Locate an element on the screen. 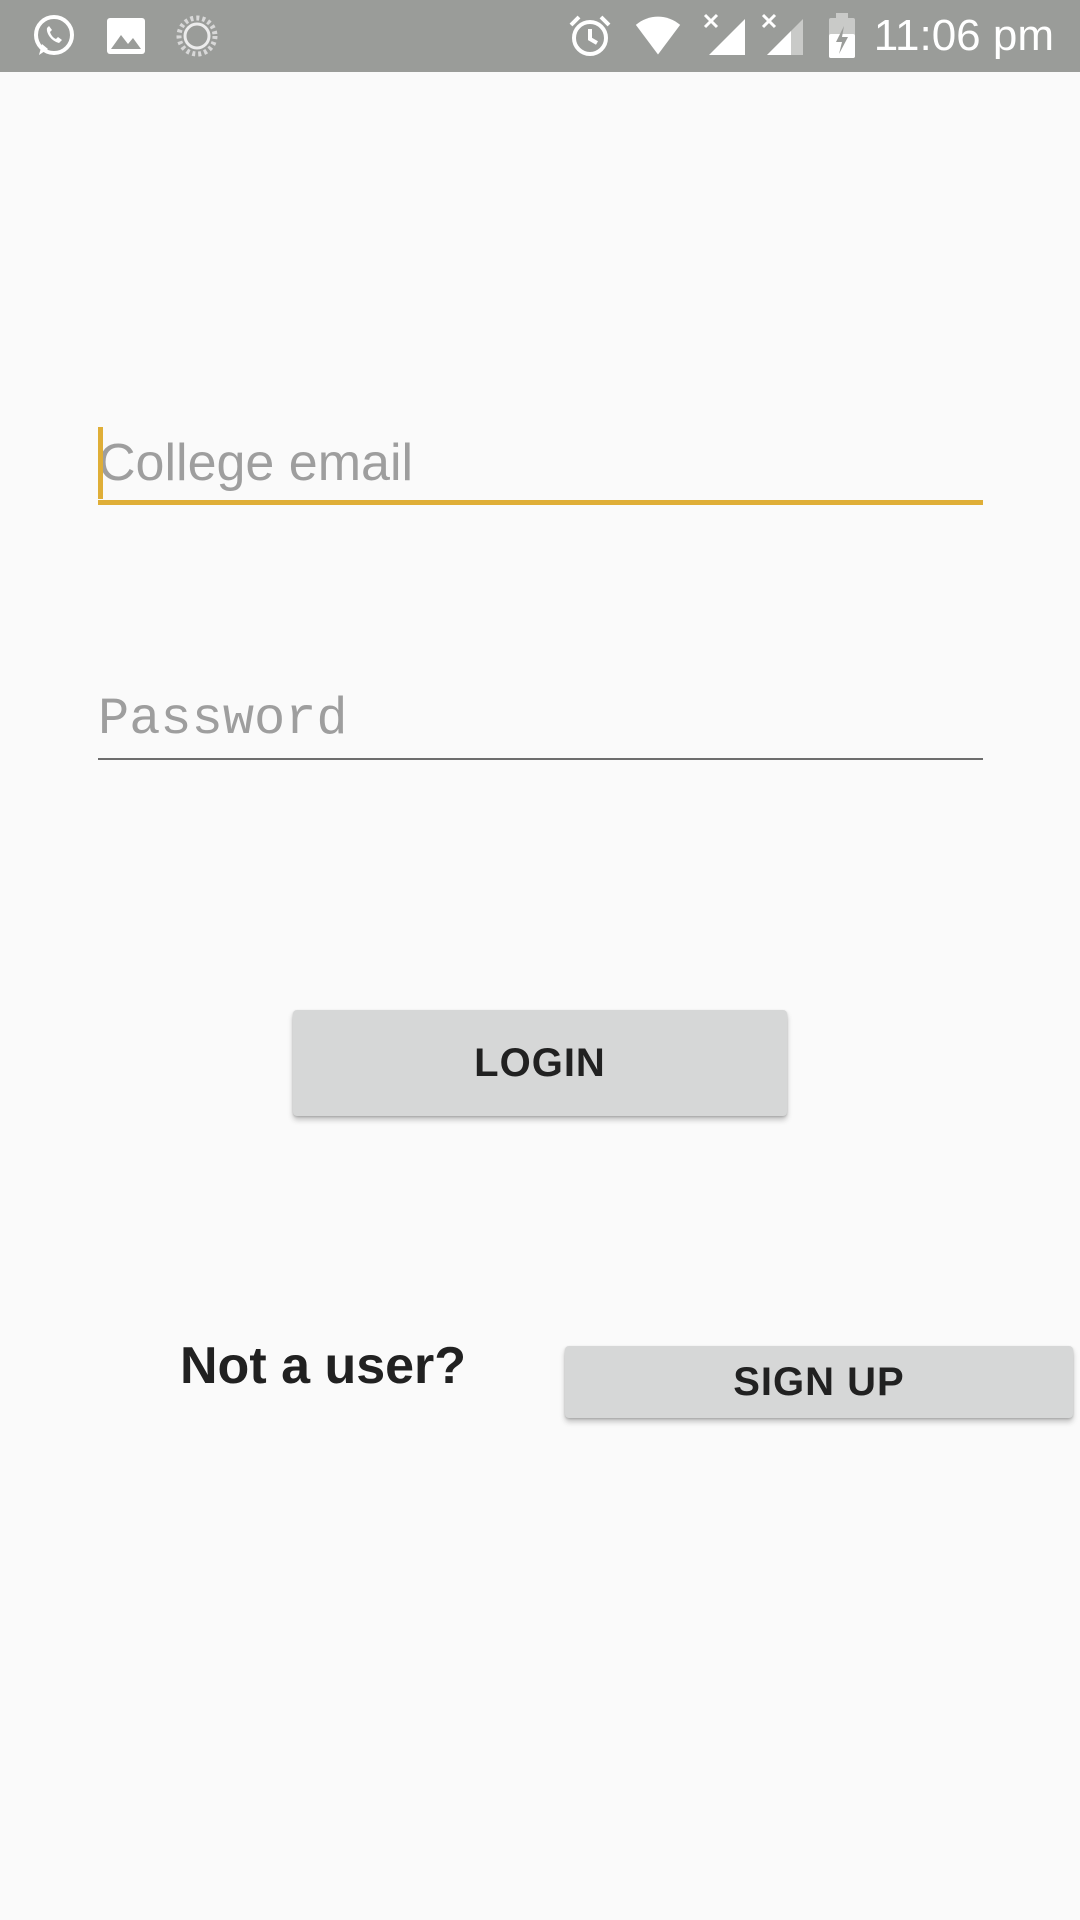 The width and height of the screenshot is (1080, 1920). status-bar: 11:06 pm is located at coordinates (540, 36).